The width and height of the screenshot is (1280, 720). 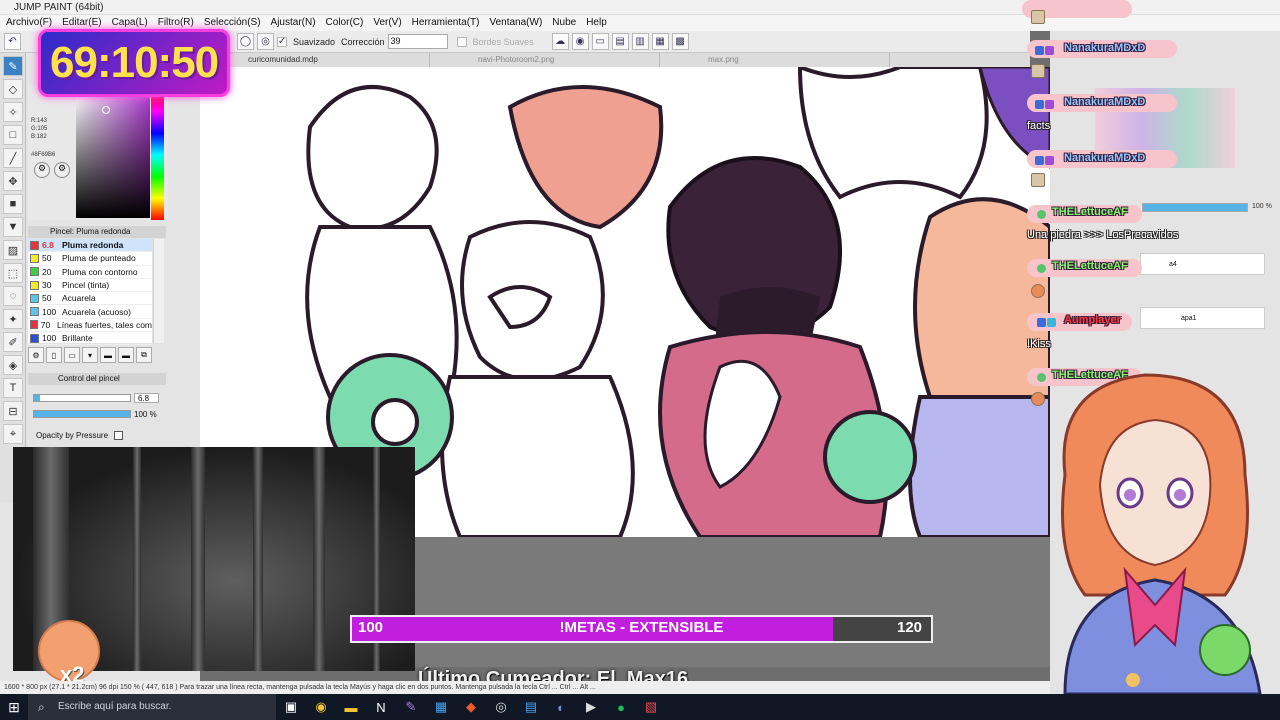 What do you see at coordinates (441, 707) in the screenshot?
I see `store-icon: ▦` at bounding box center [441, 707].